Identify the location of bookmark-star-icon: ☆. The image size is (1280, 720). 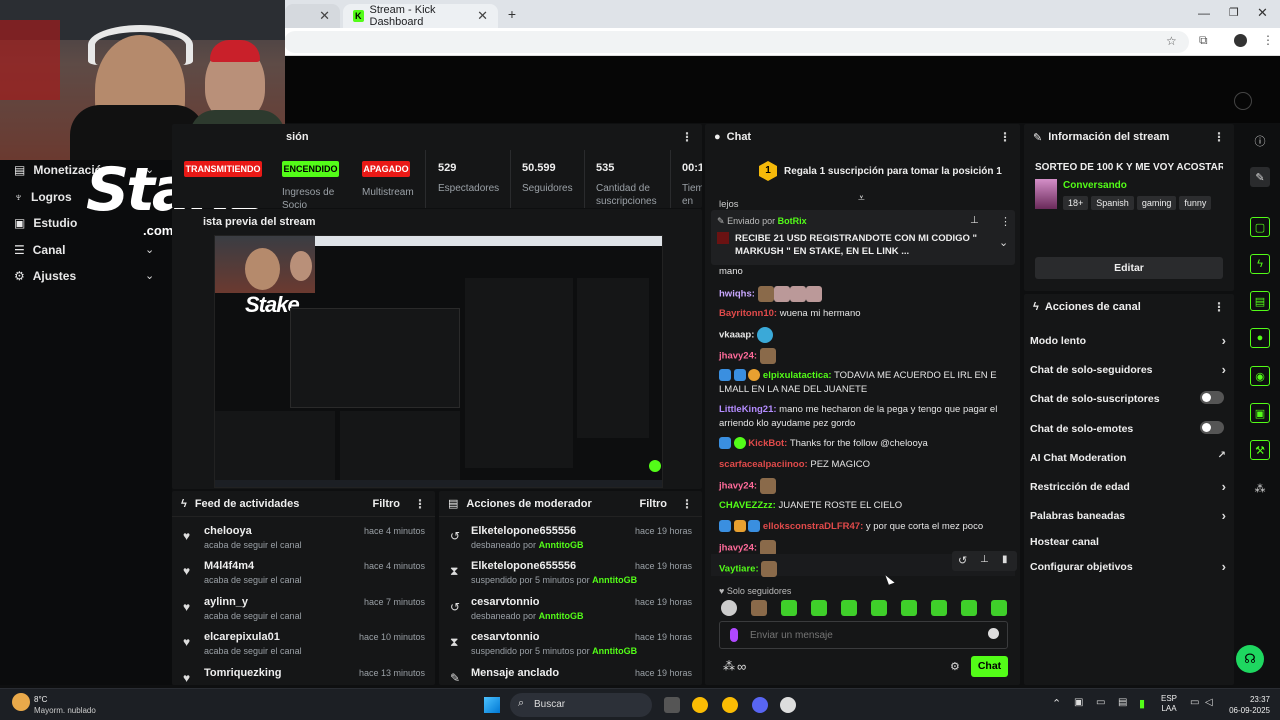
(1171, 41).